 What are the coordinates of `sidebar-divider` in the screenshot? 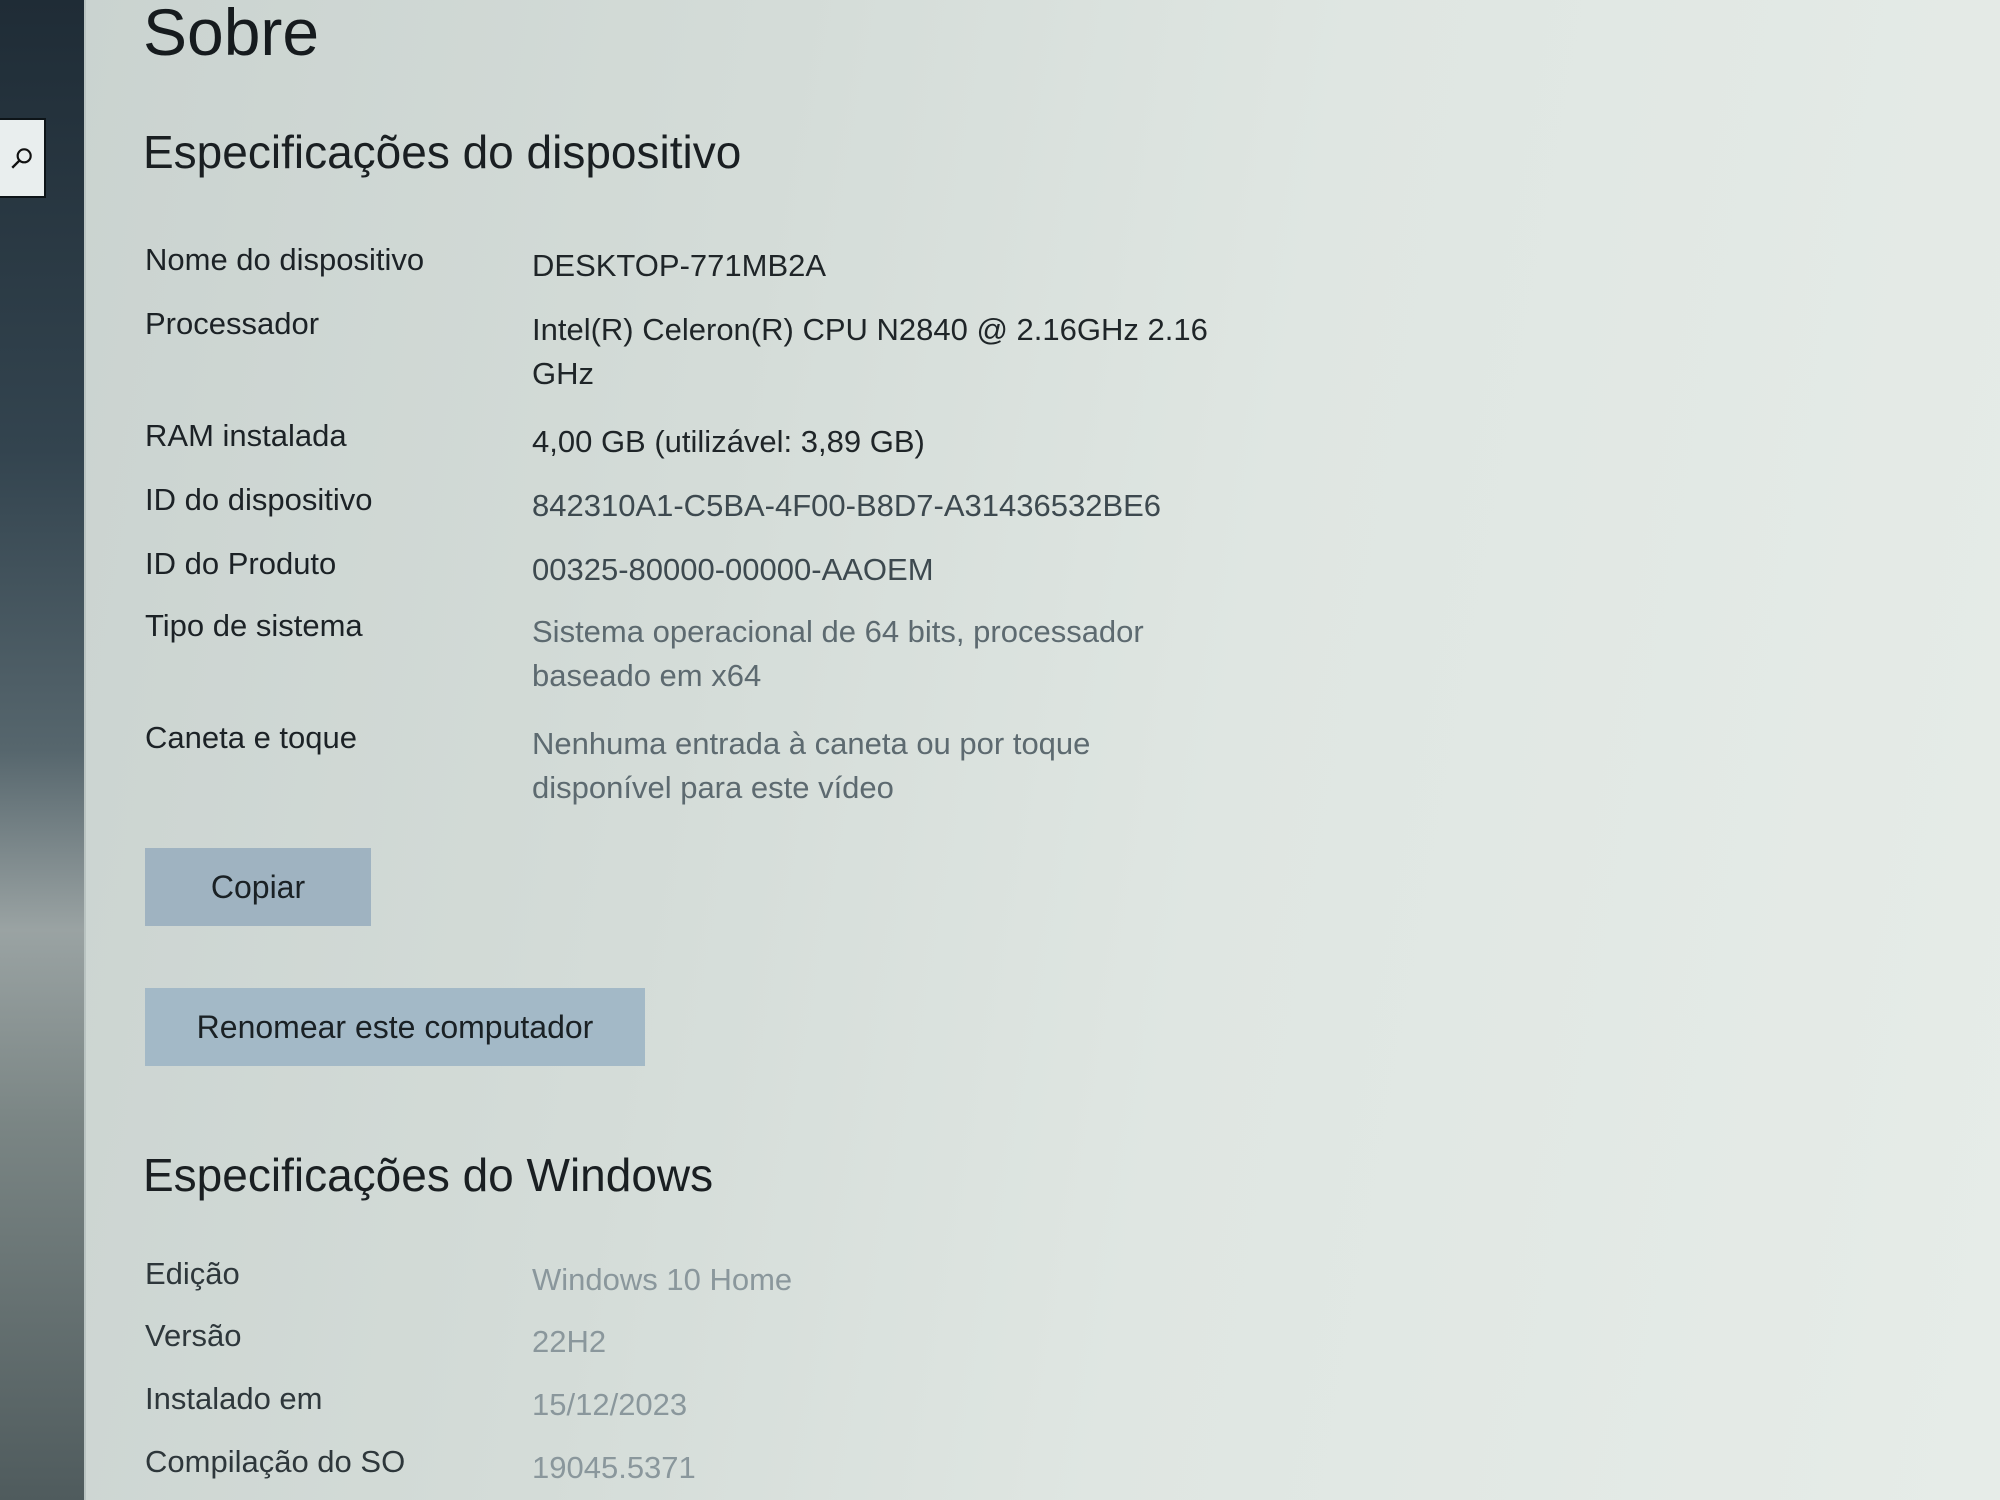 It's located at (85, 750).